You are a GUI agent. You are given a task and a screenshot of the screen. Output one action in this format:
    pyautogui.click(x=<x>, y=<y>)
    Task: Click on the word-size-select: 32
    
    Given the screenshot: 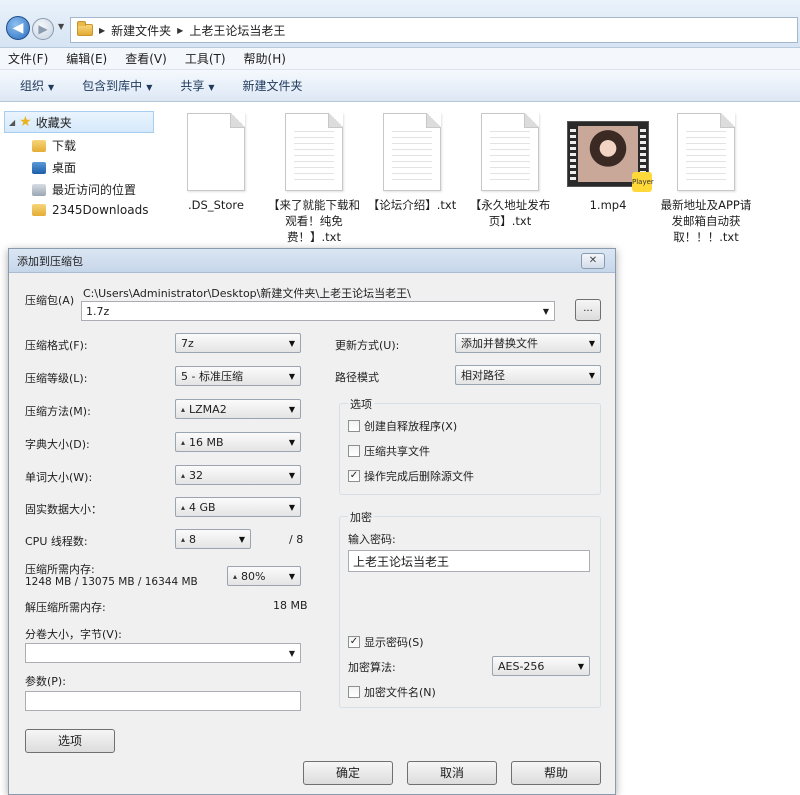 What is the action you would take?
    pyautogui.click(x=238, y=475)
    